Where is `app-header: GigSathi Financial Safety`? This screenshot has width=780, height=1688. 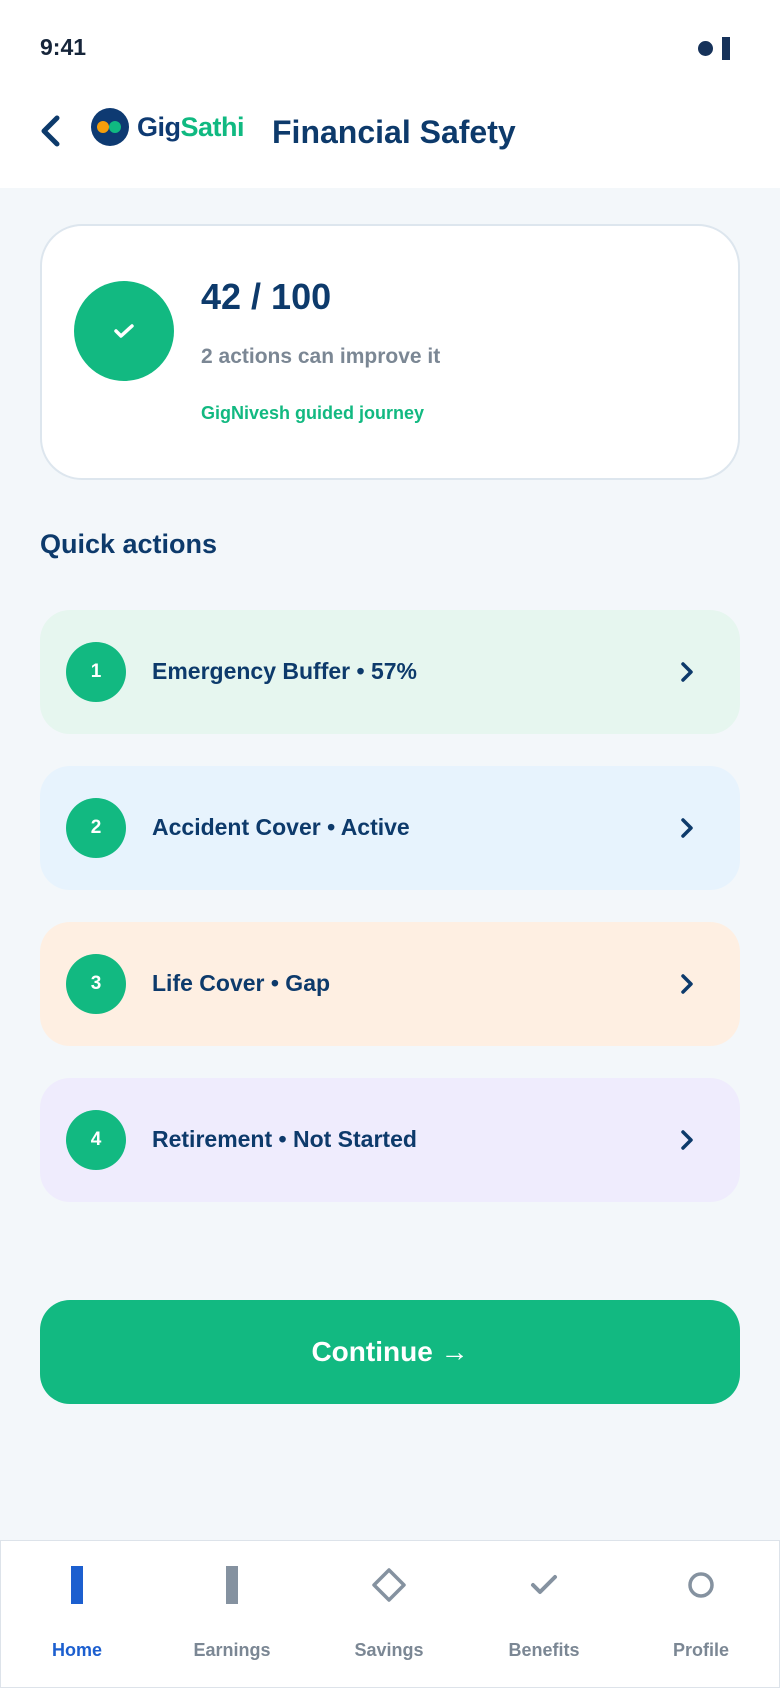
app-header: GigSathi Financial Safety is located at coordinates (390, 139).